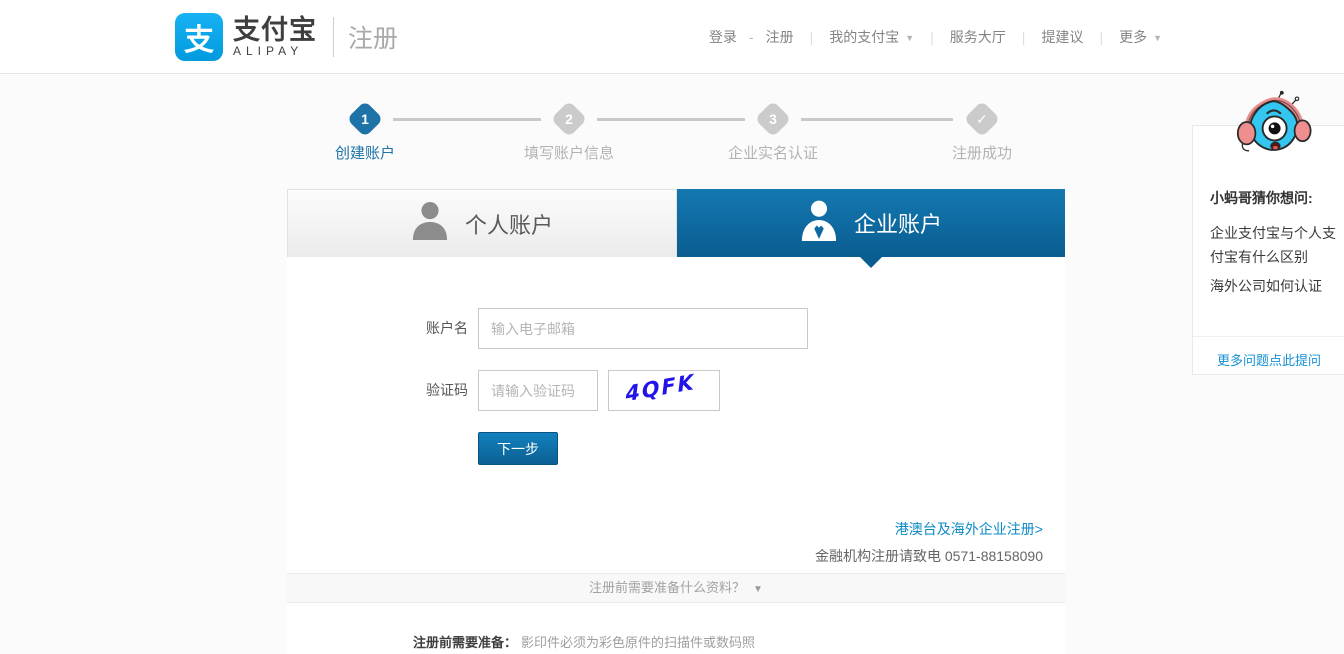 The height and width of the screenshot is (654, 1344). What do you see at coordinates (333, 37) in the screenshot?
I see `logo-divider` at bounding box center [333, 37].